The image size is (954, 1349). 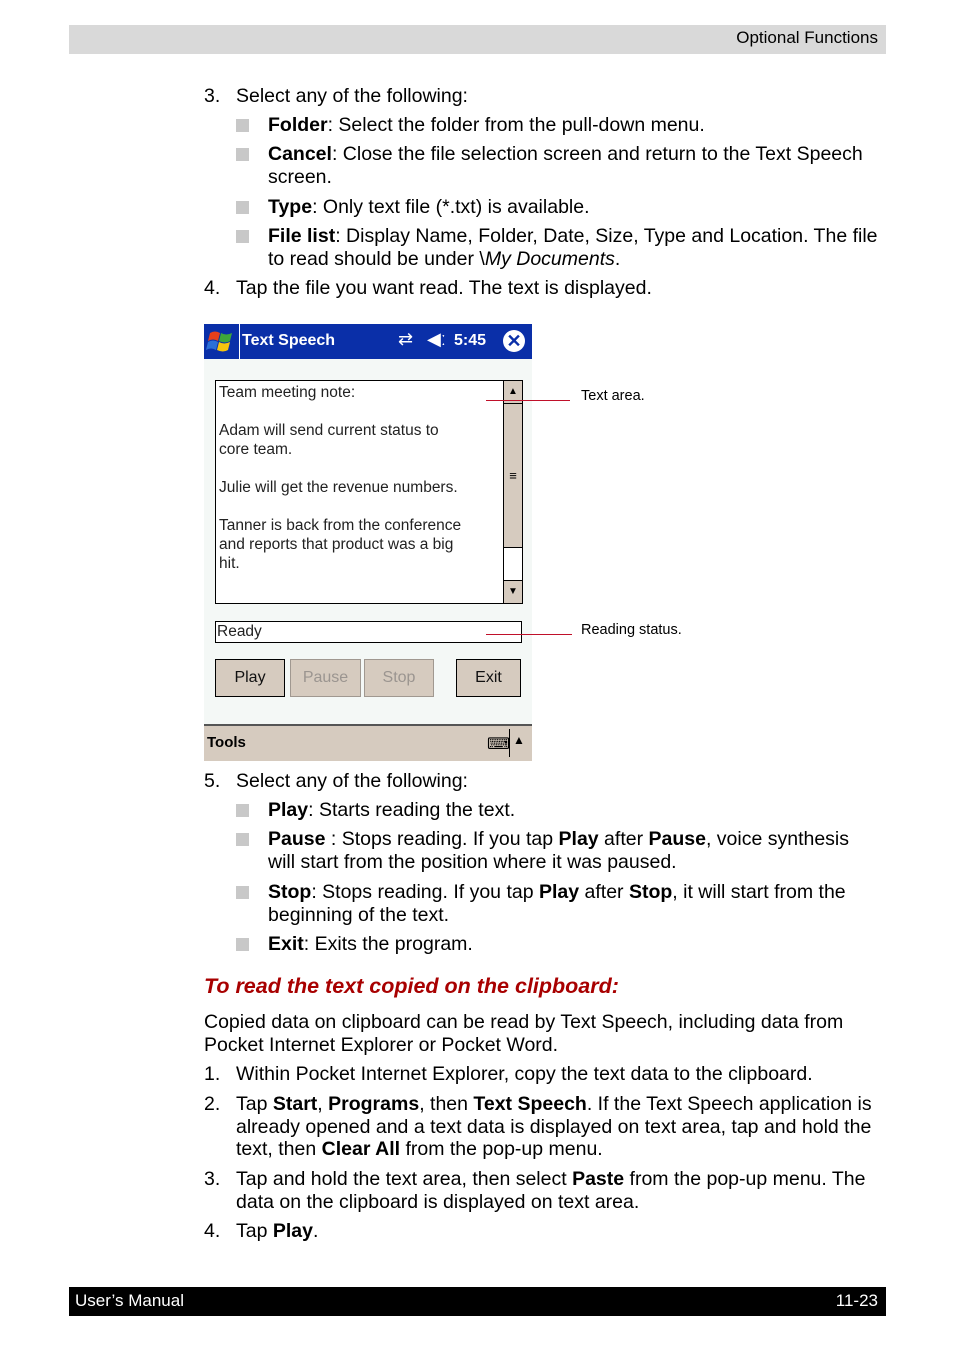 What do you see at coordinates (399, 678) in the screenshot?
I see `stop-button: Stop` at bounding box center [399, 678].